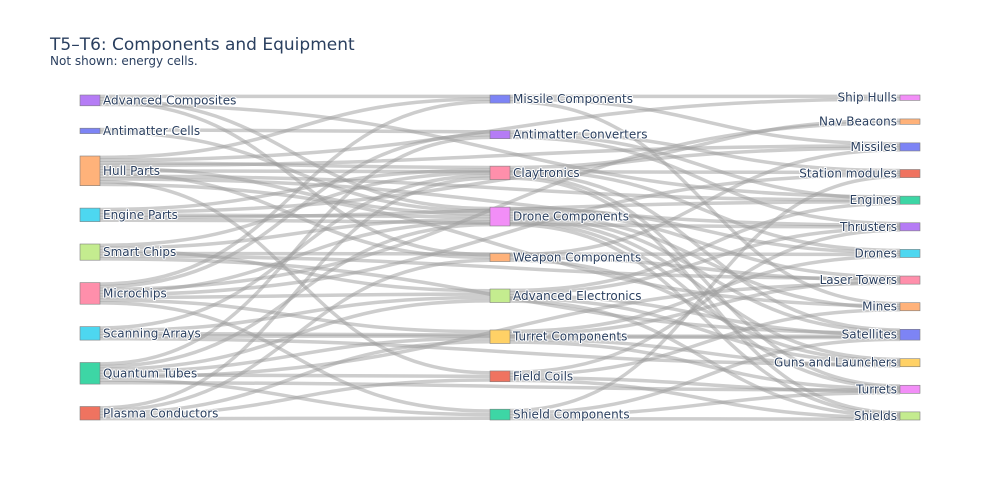  I want to click on sankey-node-label-shields: Shields, so click(875, 416).